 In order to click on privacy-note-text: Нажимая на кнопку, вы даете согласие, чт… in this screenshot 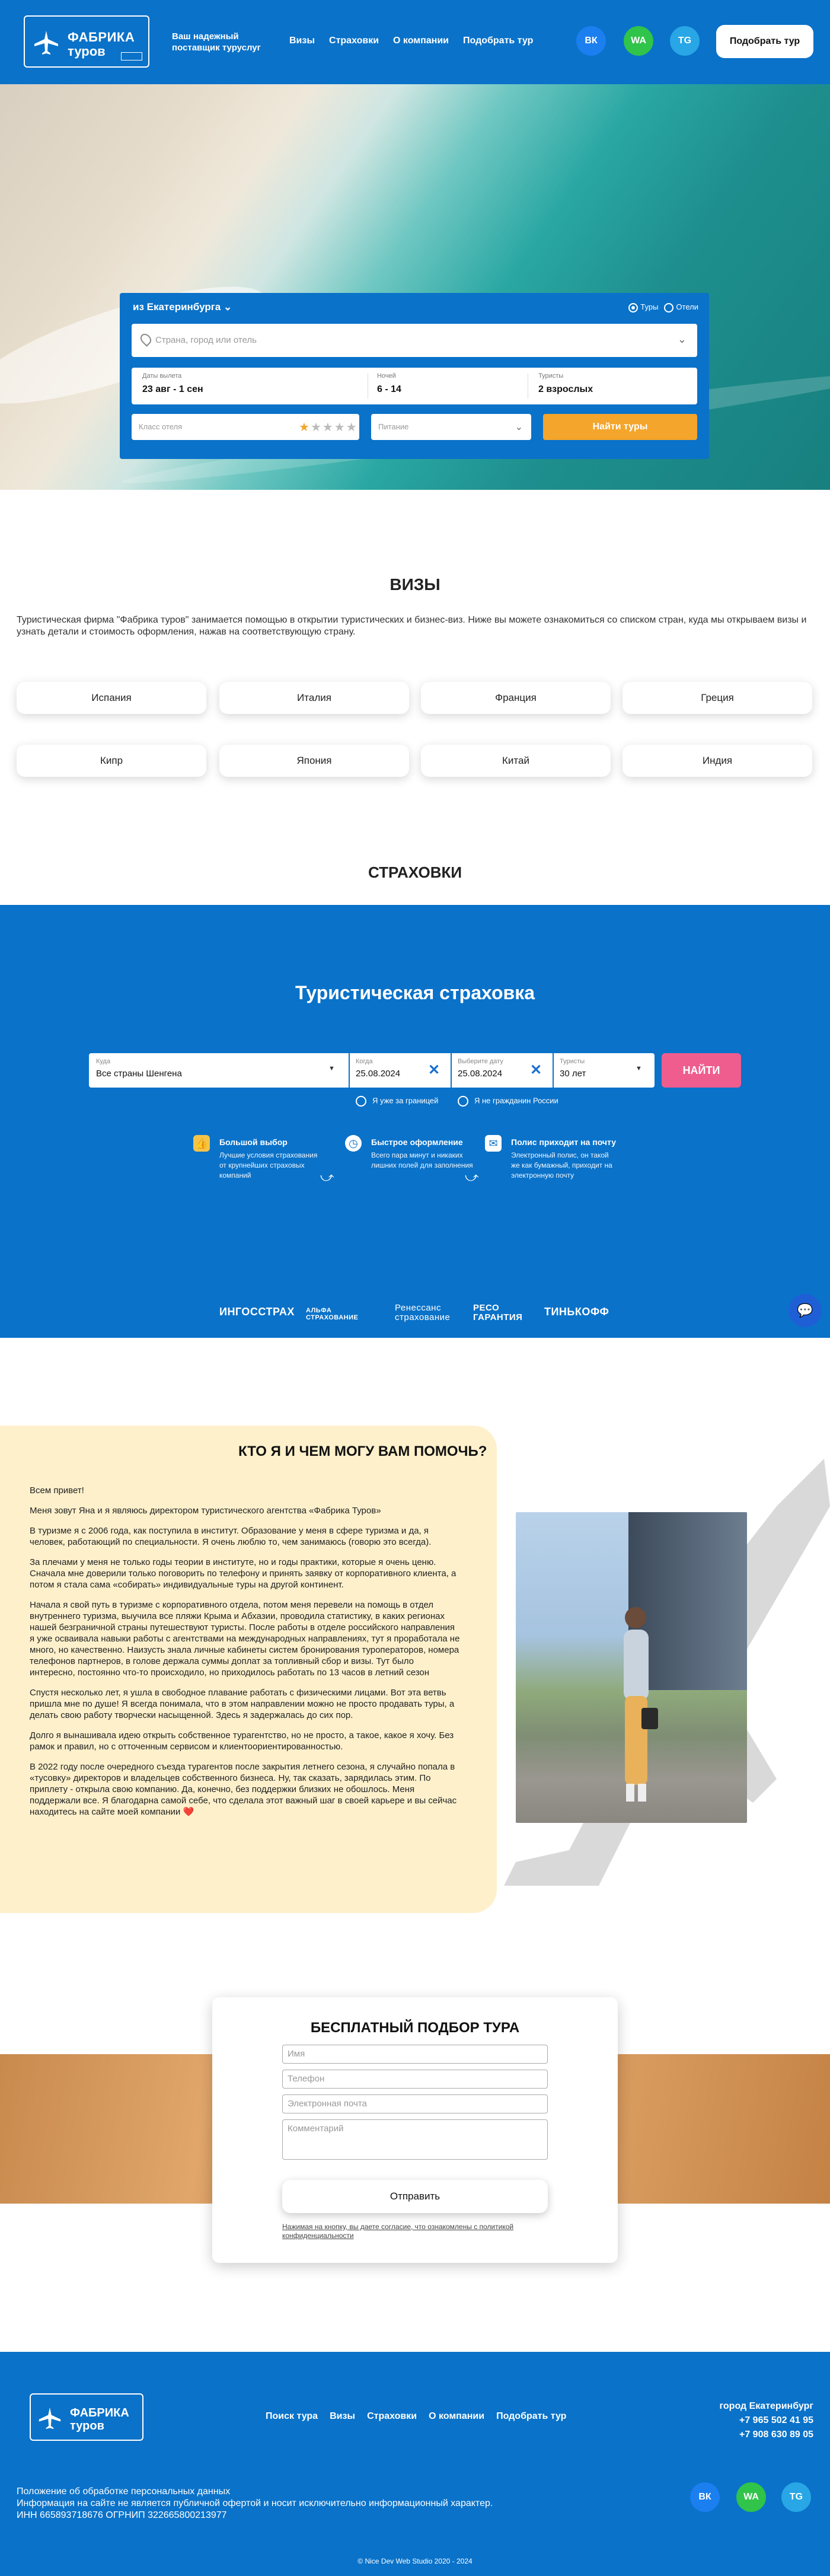, I will do `click(397, 2231)`.